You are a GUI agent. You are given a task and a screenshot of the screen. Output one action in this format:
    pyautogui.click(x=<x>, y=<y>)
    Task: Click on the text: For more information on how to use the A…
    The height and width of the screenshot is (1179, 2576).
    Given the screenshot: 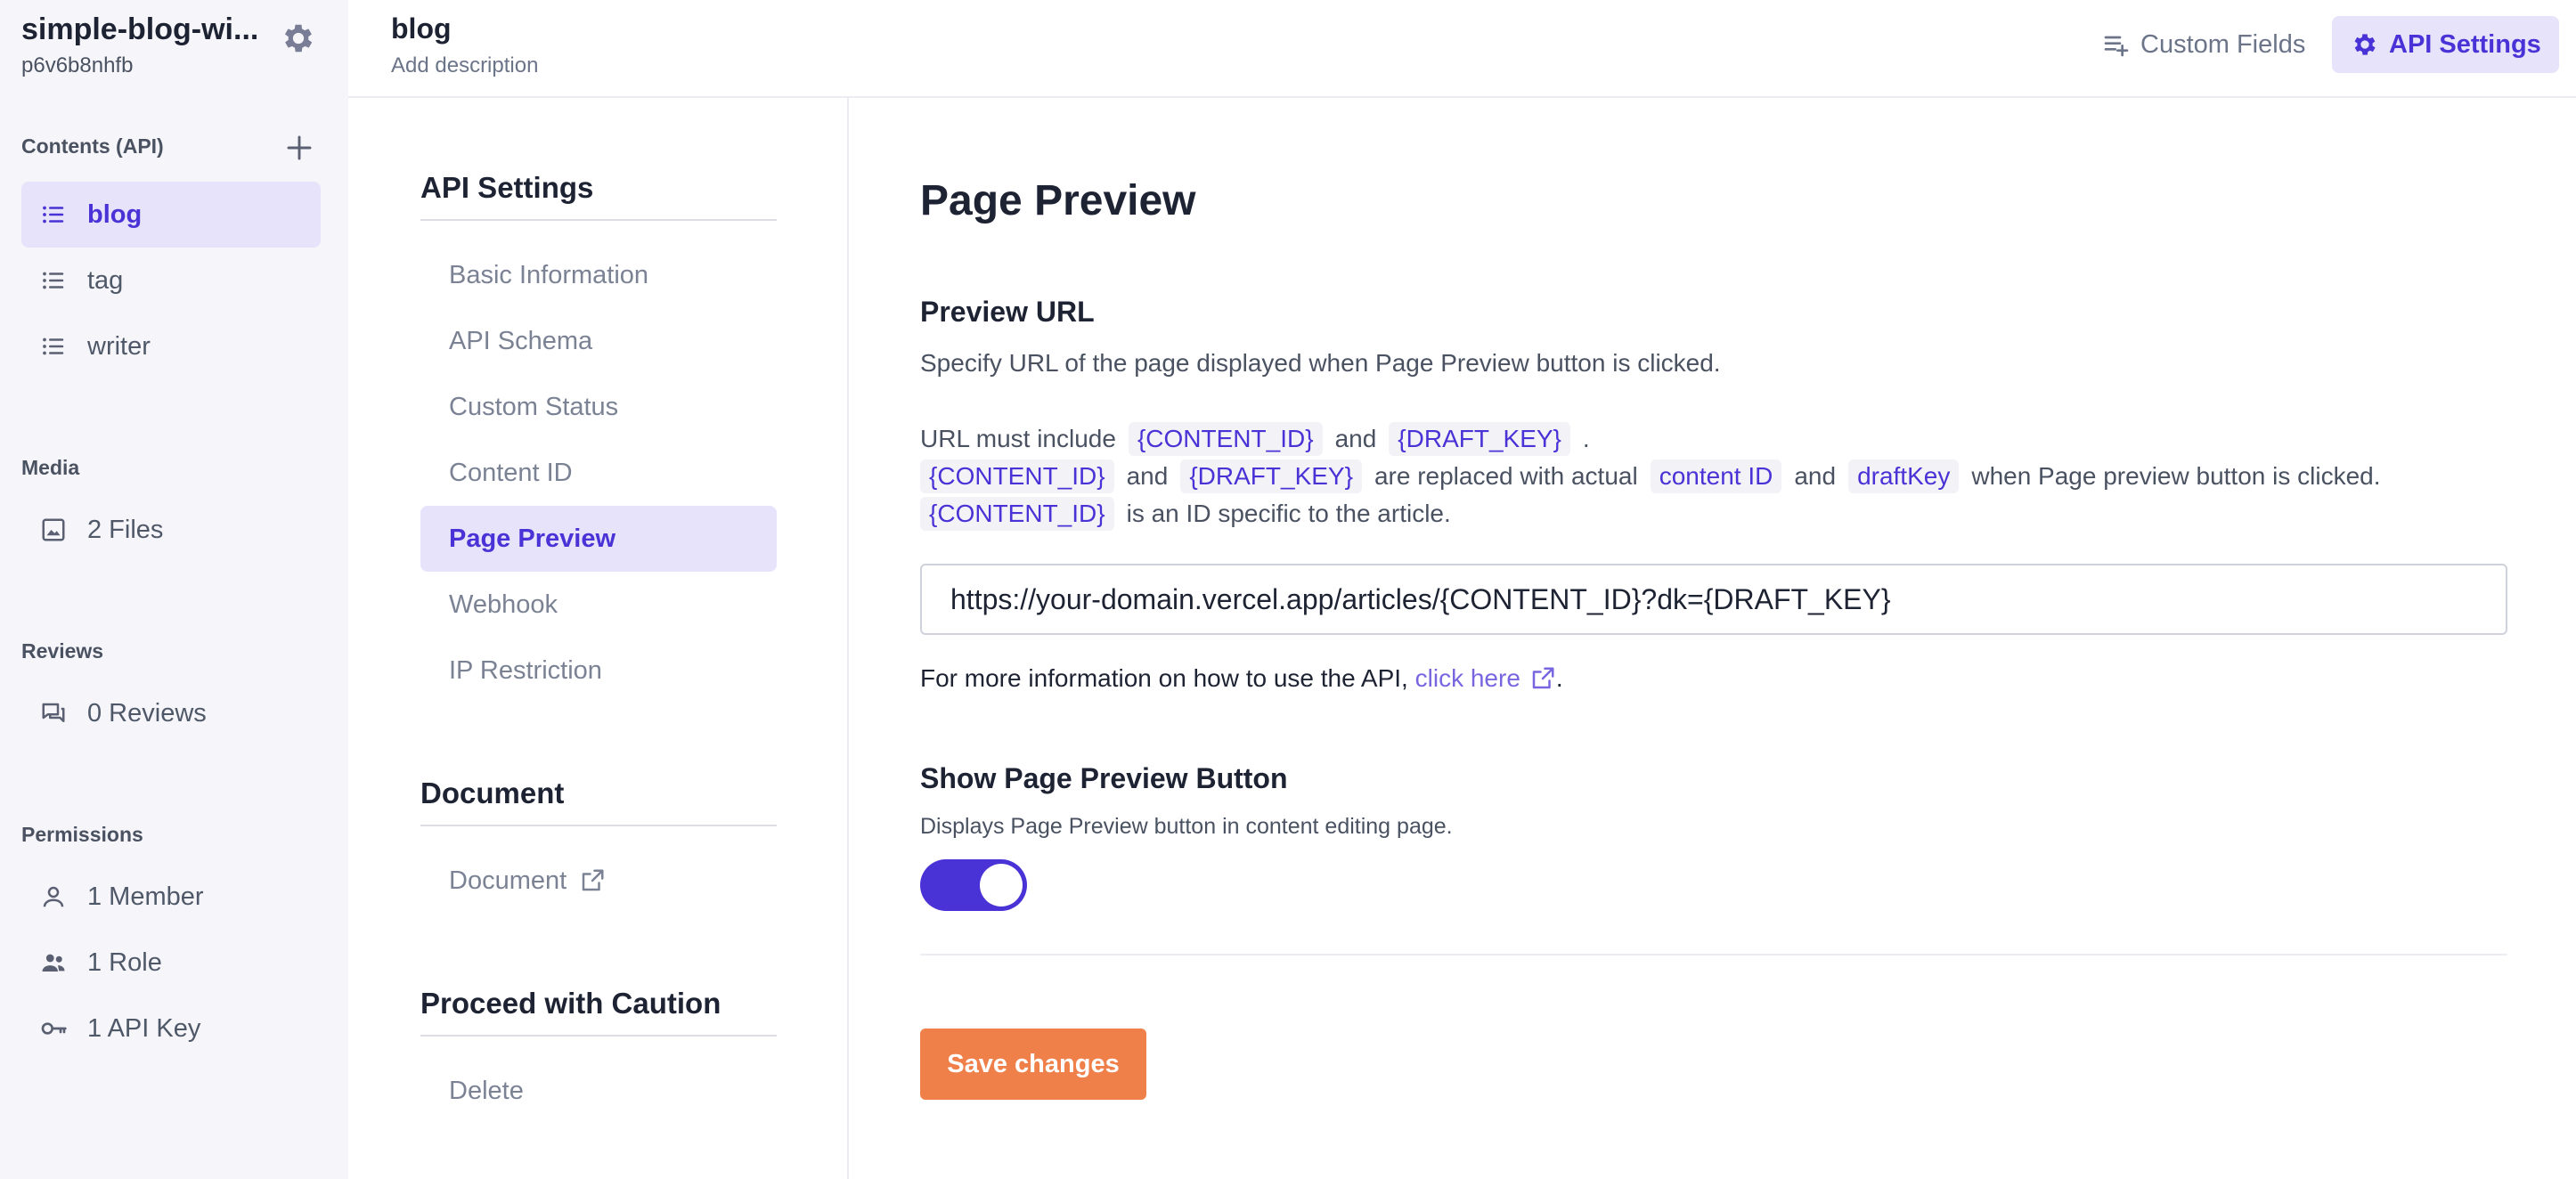 What is the action you would take?
    pyautogui.click(x=1164, y=678)
    